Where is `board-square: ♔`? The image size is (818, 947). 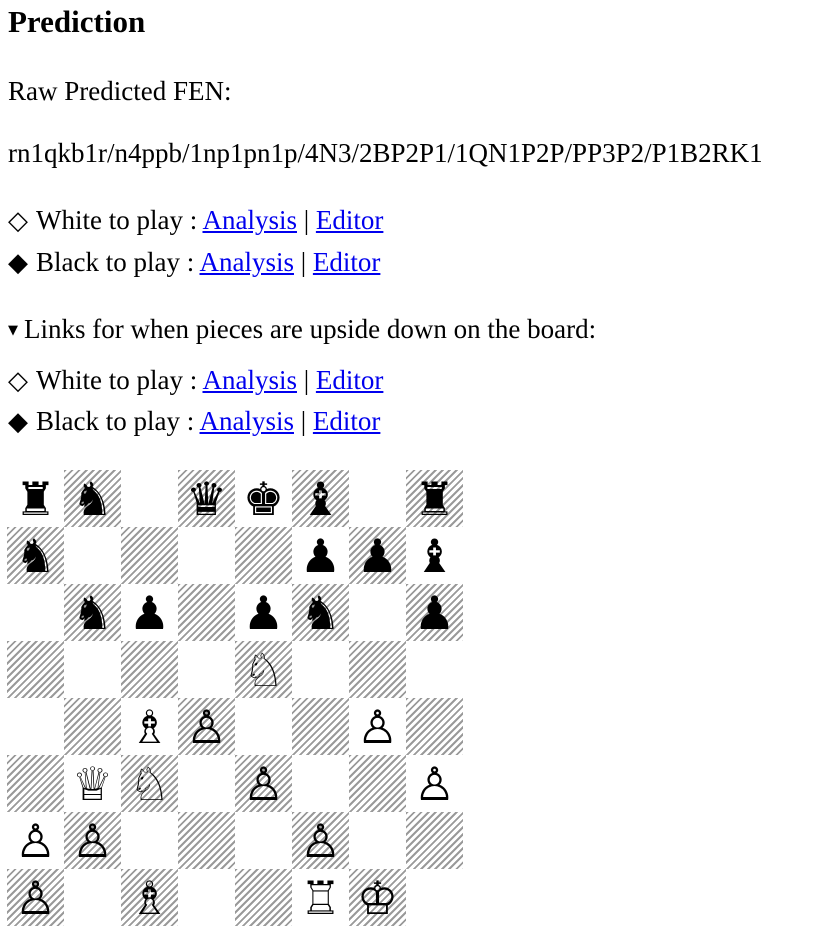
board-square: ♔ is located at coordinates (377, 897).